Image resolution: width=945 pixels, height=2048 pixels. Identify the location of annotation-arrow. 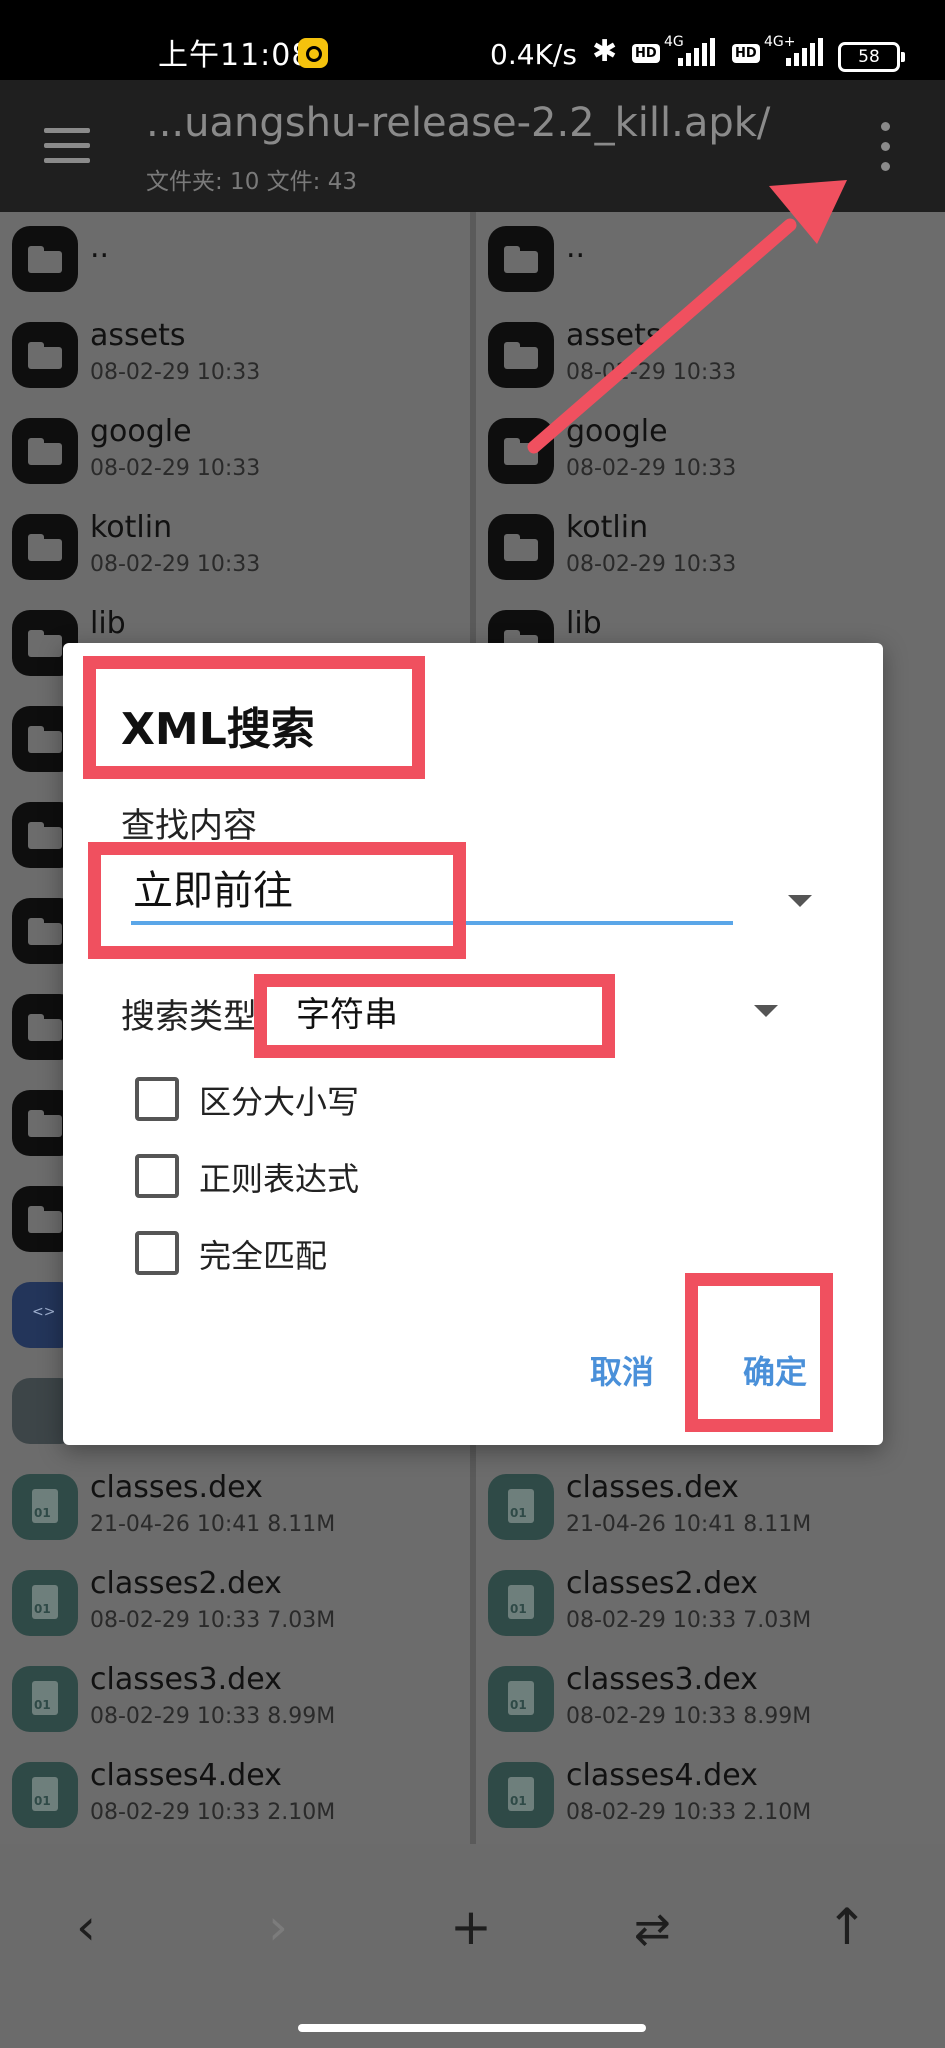
(687, 317).